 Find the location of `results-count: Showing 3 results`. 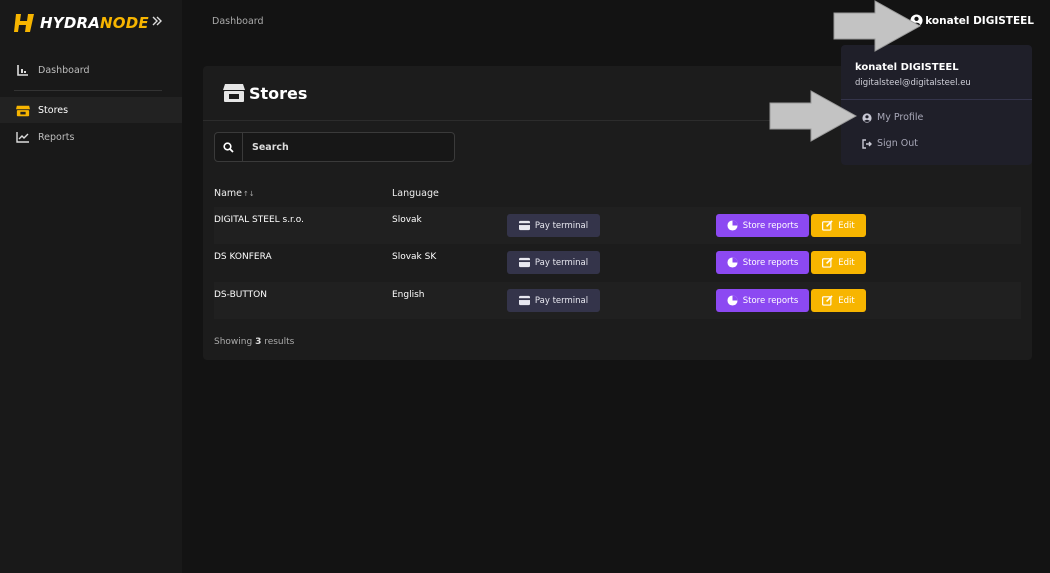

results-count: Showing 3 results is located at coordinates (254, 342).